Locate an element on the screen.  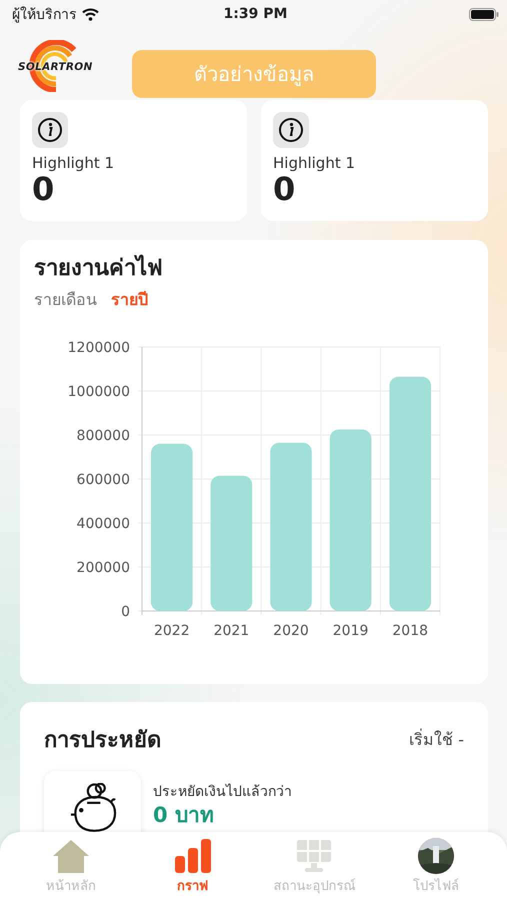
nav-tab: กราฟ is located at coordinates (193, 869).